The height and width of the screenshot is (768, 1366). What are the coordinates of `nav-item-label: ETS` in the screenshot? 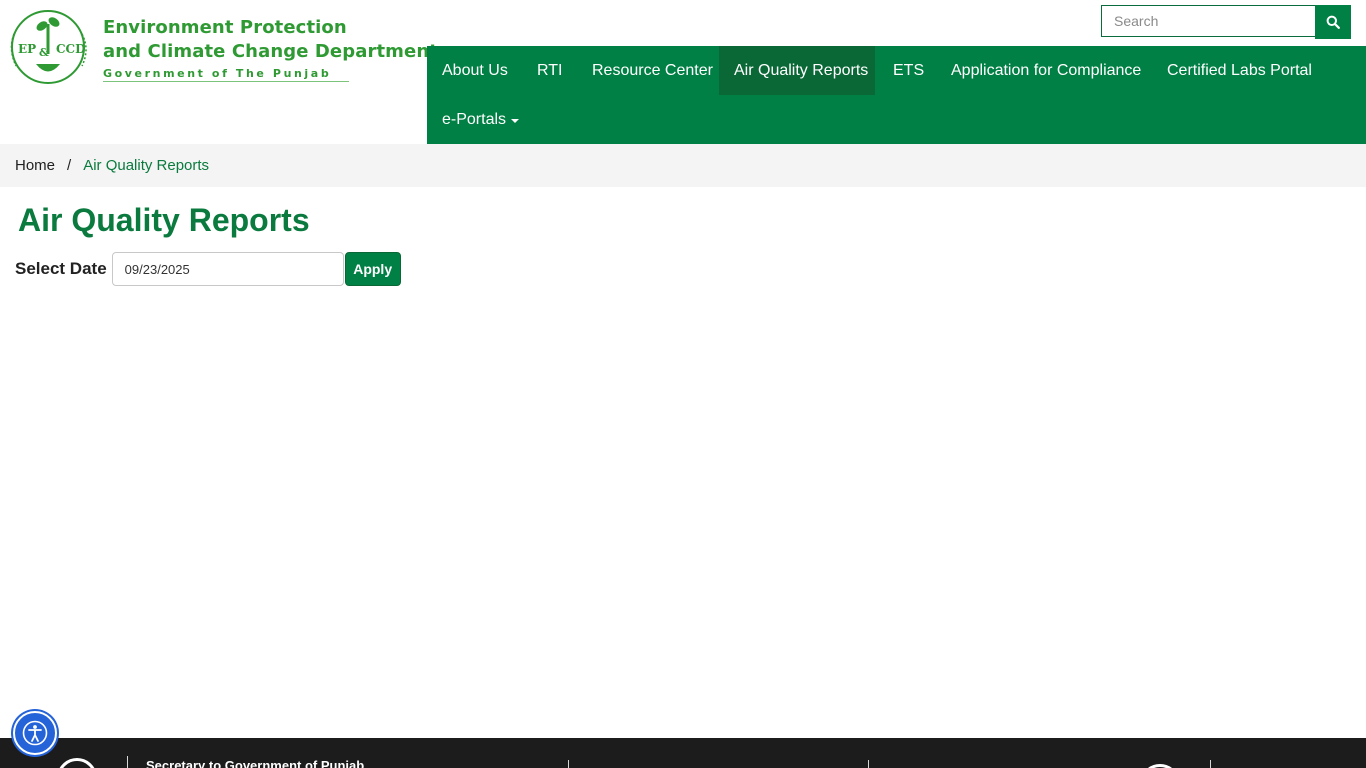 It's located at (909, 70).